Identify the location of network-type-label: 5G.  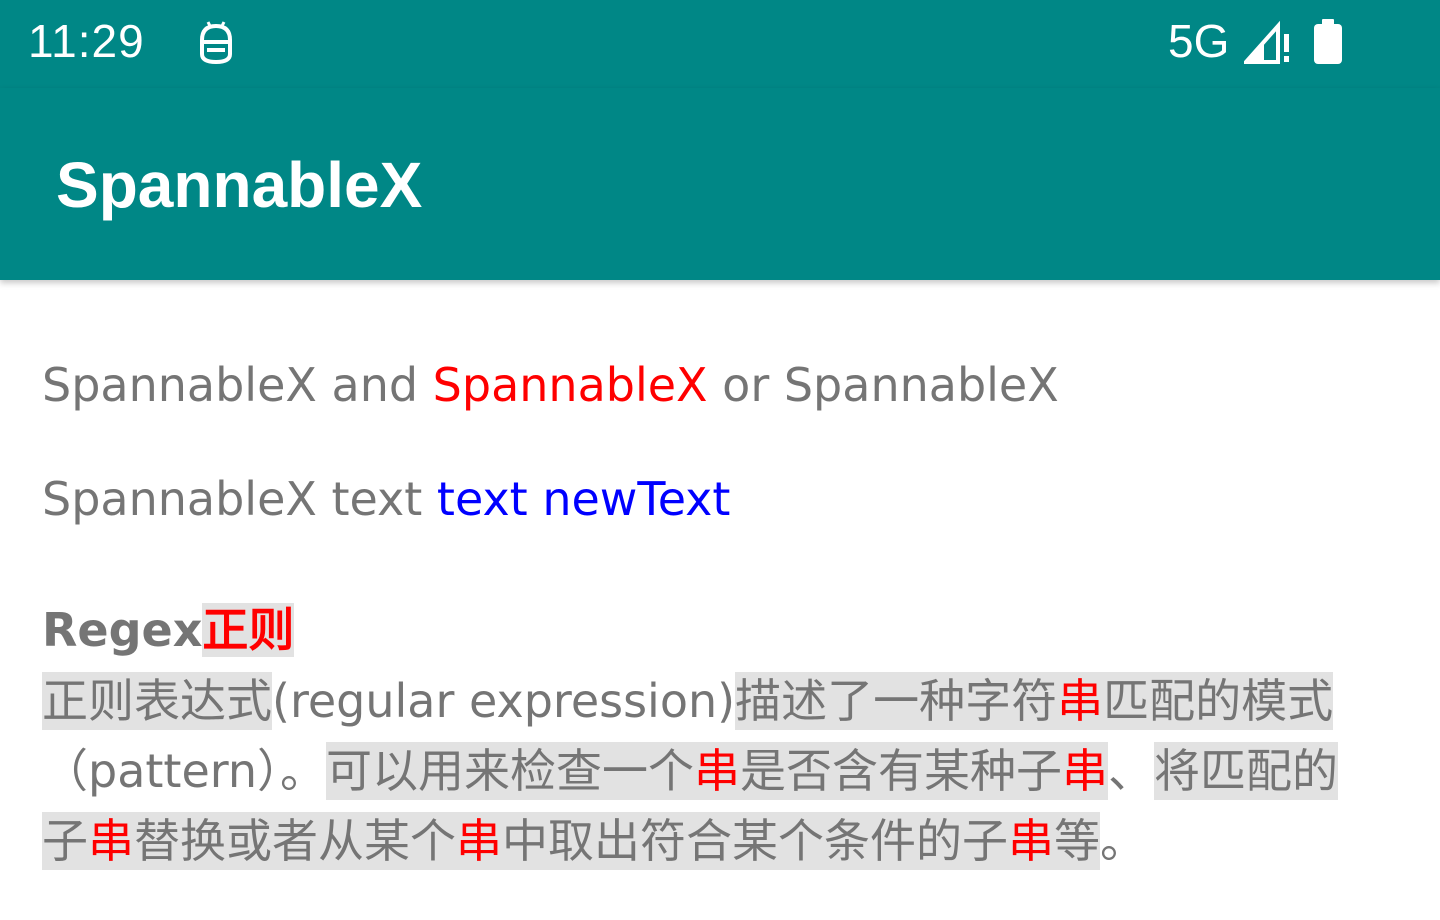
(1199, 41).